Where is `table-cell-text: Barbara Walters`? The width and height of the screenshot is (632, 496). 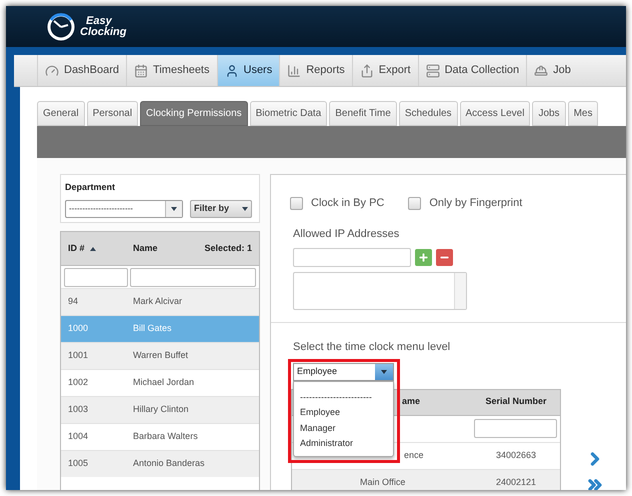 table-cell-text: Barbara Walters is located at coordinates (165, 437).